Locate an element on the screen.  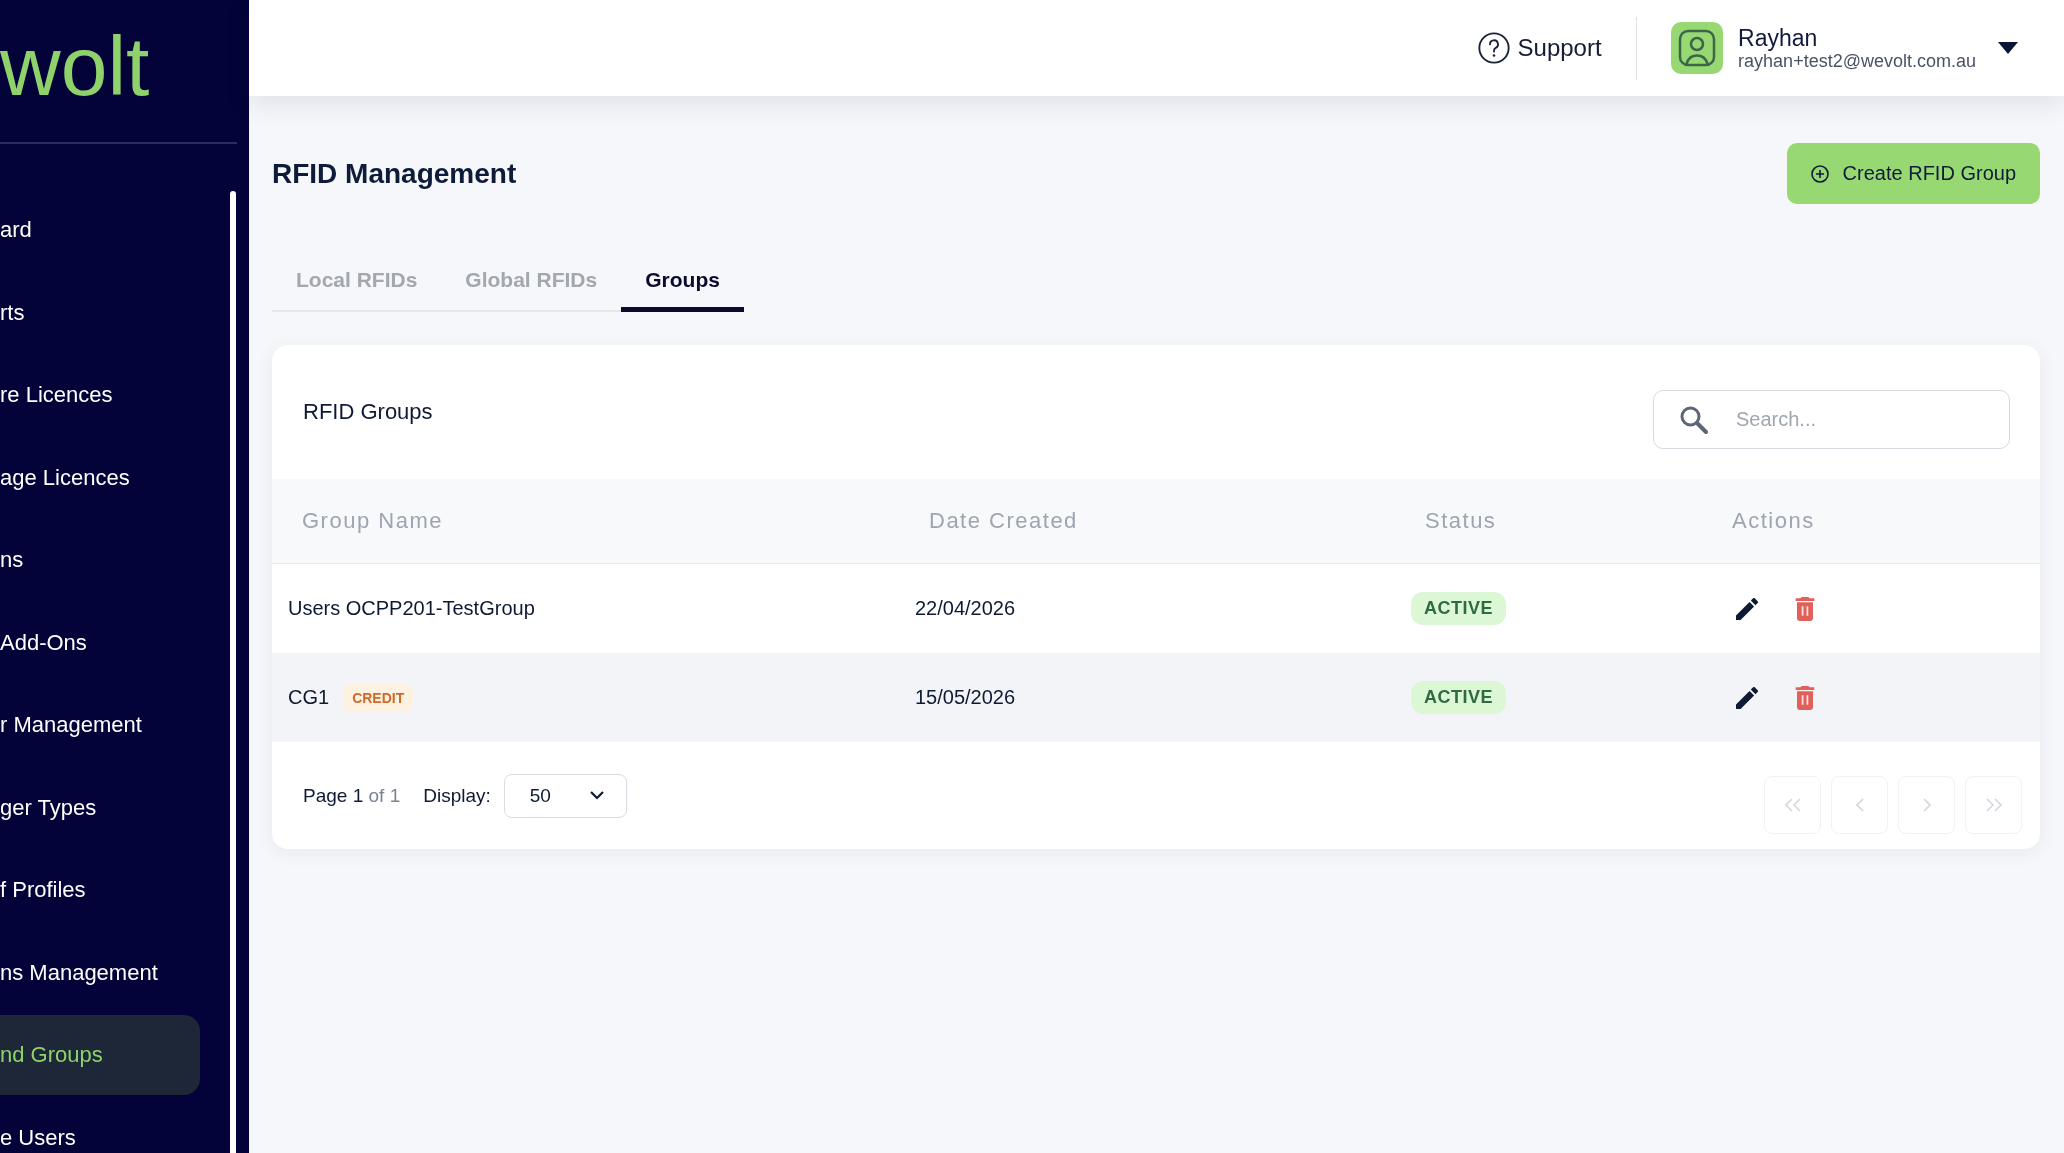
nav-item: ns Management is located at coordinates (100, 972).